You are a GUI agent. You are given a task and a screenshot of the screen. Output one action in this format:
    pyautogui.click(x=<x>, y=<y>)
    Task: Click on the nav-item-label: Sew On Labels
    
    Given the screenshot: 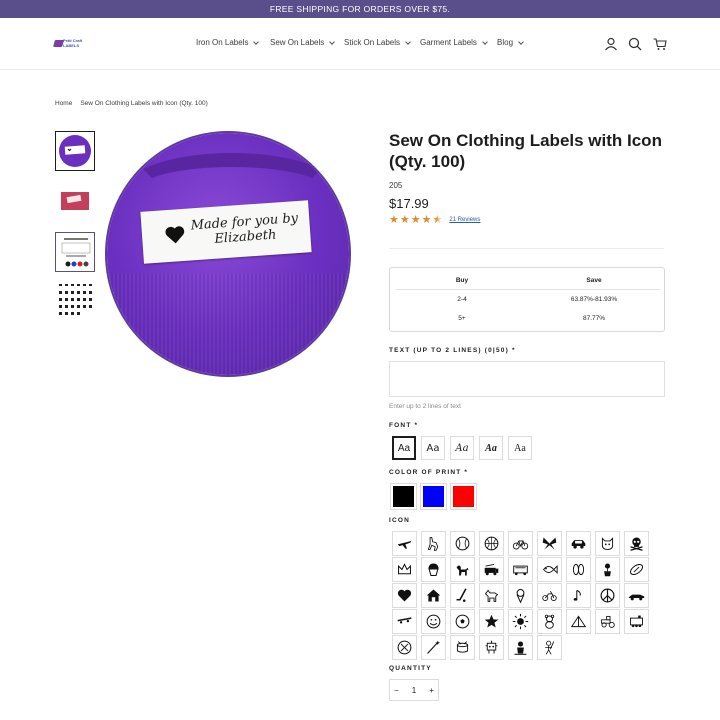 What is the action you would take?
    pyautogui.click(x=297, y=42)
    